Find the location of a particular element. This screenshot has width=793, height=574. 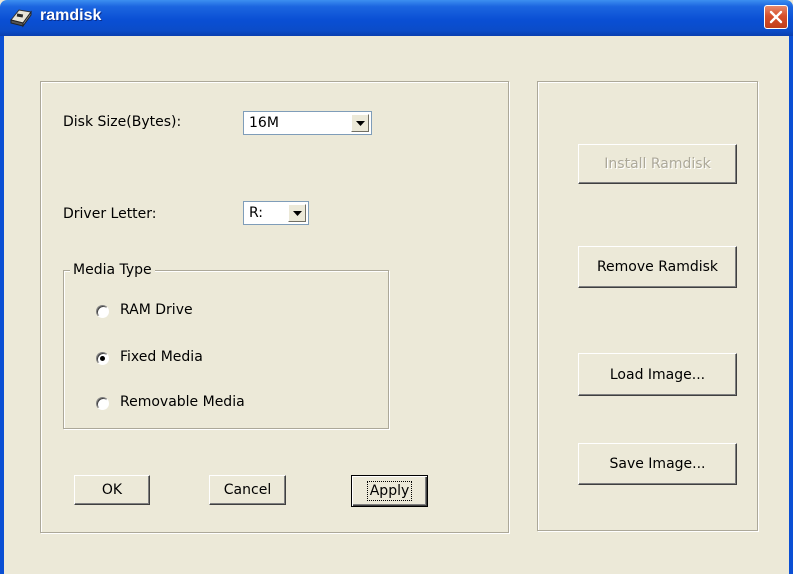

close-button is located at coordinates (776, 17).